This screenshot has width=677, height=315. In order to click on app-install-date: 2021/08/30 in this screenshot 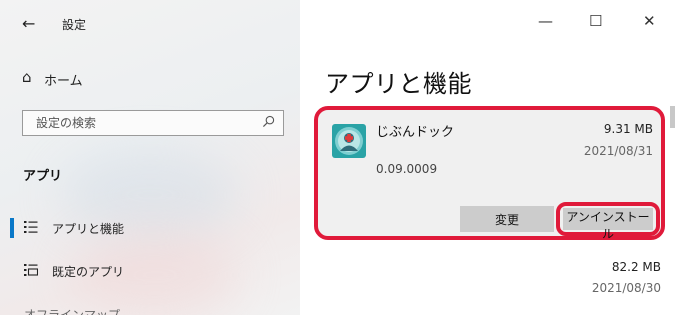, I will do `click(626, 288)`.